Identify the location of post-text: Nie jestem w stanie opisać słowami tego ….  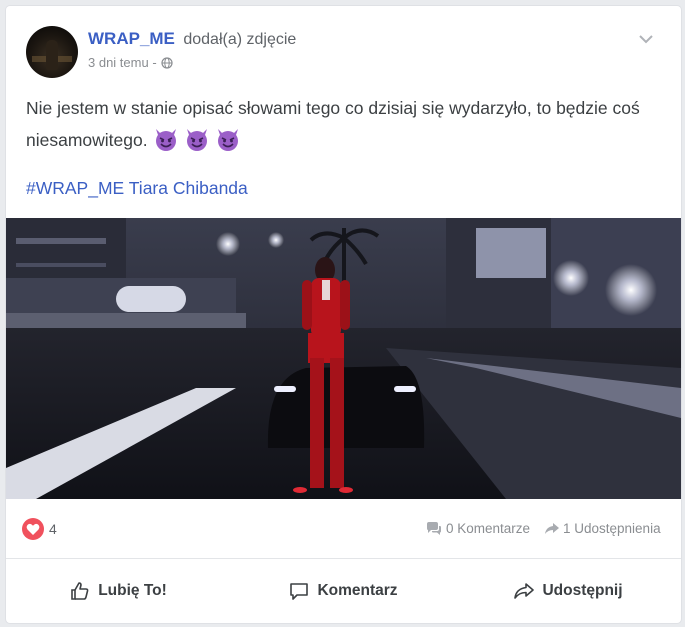
(333, 124).